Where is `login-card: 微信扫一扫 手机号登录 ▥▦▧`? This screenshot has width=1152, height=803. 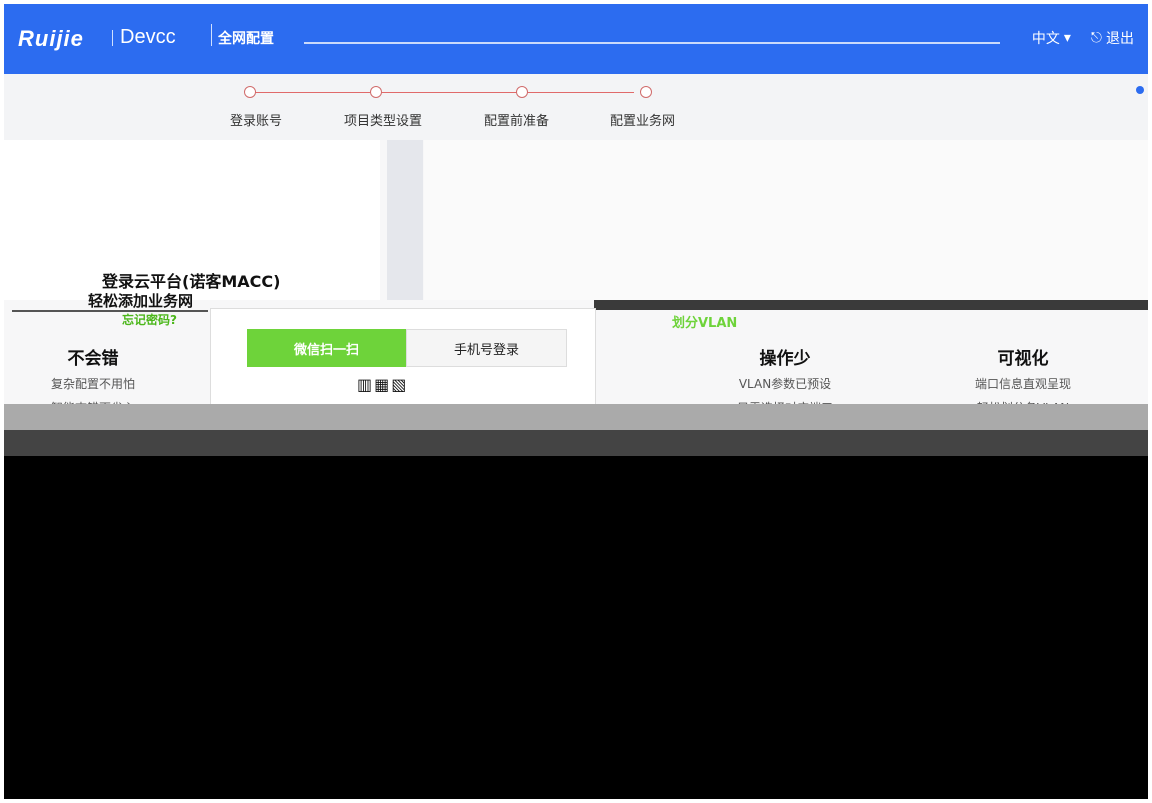
login-card: 微信扫一扫 手机号登录 ▥▦▧ is located at coordinates (403, 357).